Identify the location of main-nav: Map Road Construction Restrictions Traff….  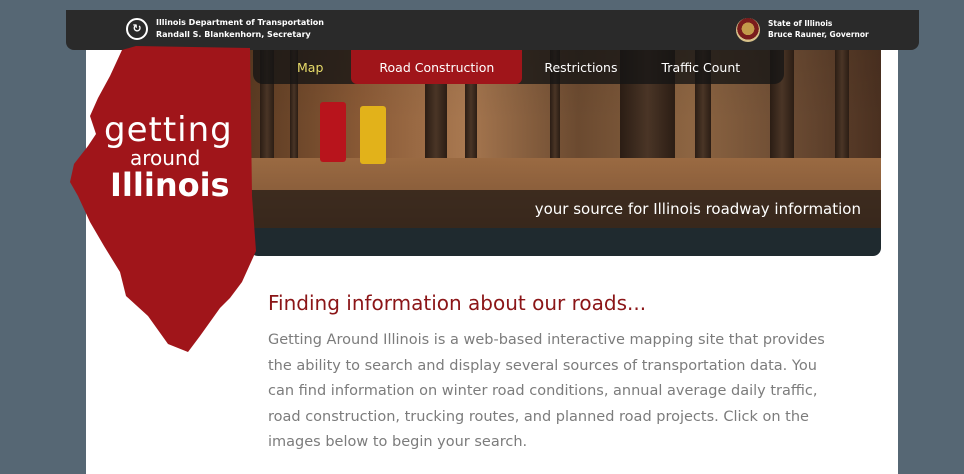
(519, 67).